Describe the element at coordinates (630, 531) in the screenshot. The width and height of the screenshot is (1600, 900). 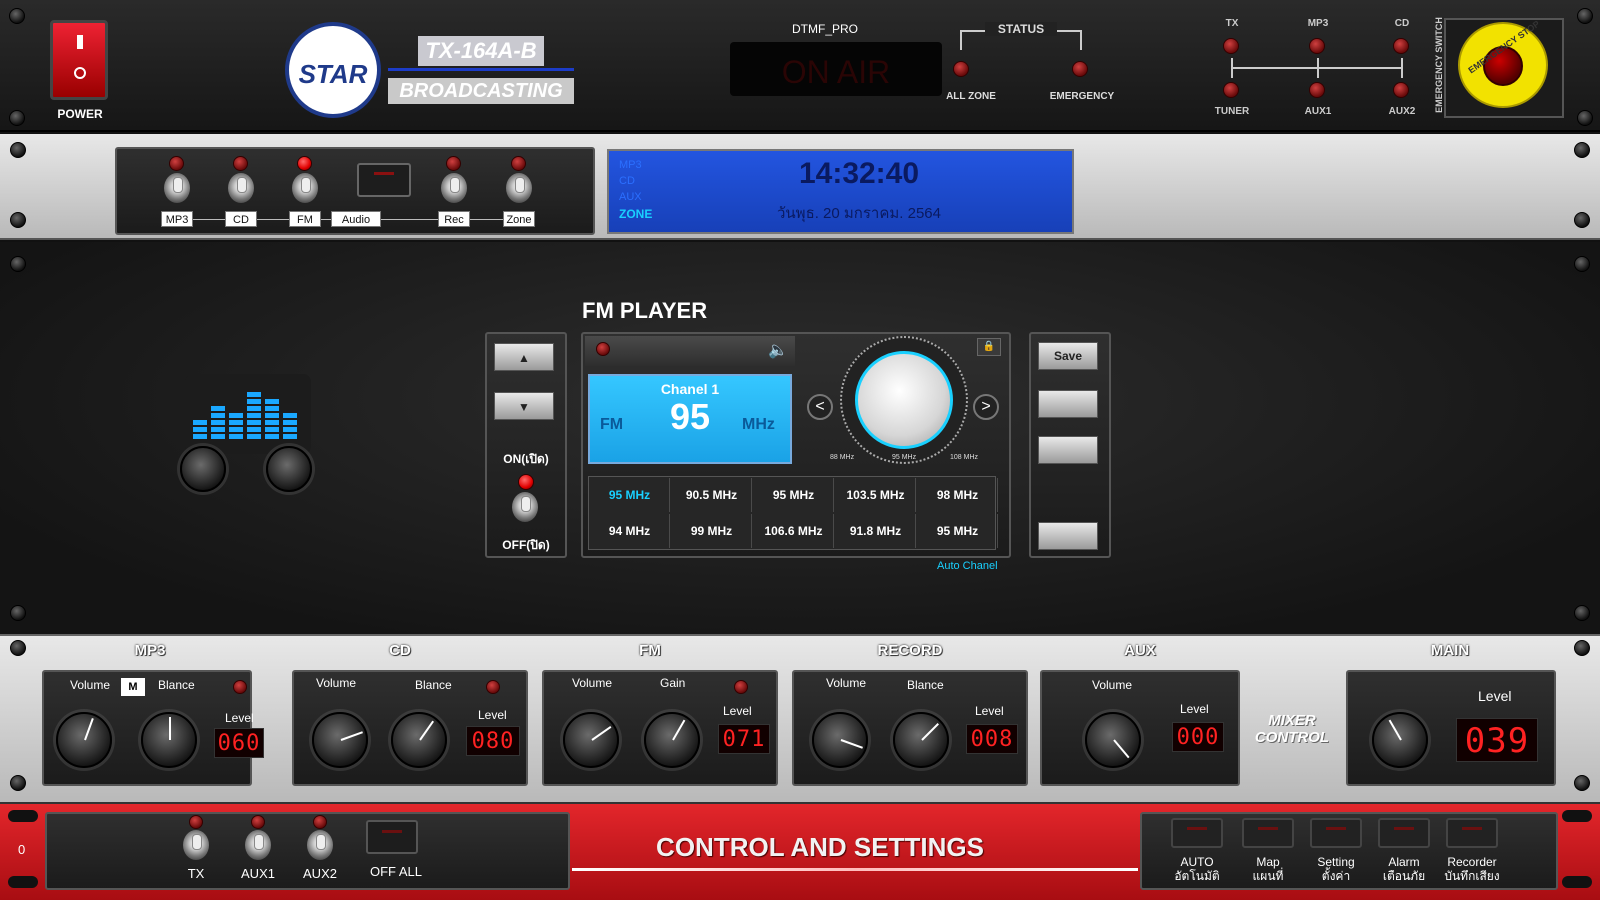
I see `fm-preset-6: 94 MHz` at that location.